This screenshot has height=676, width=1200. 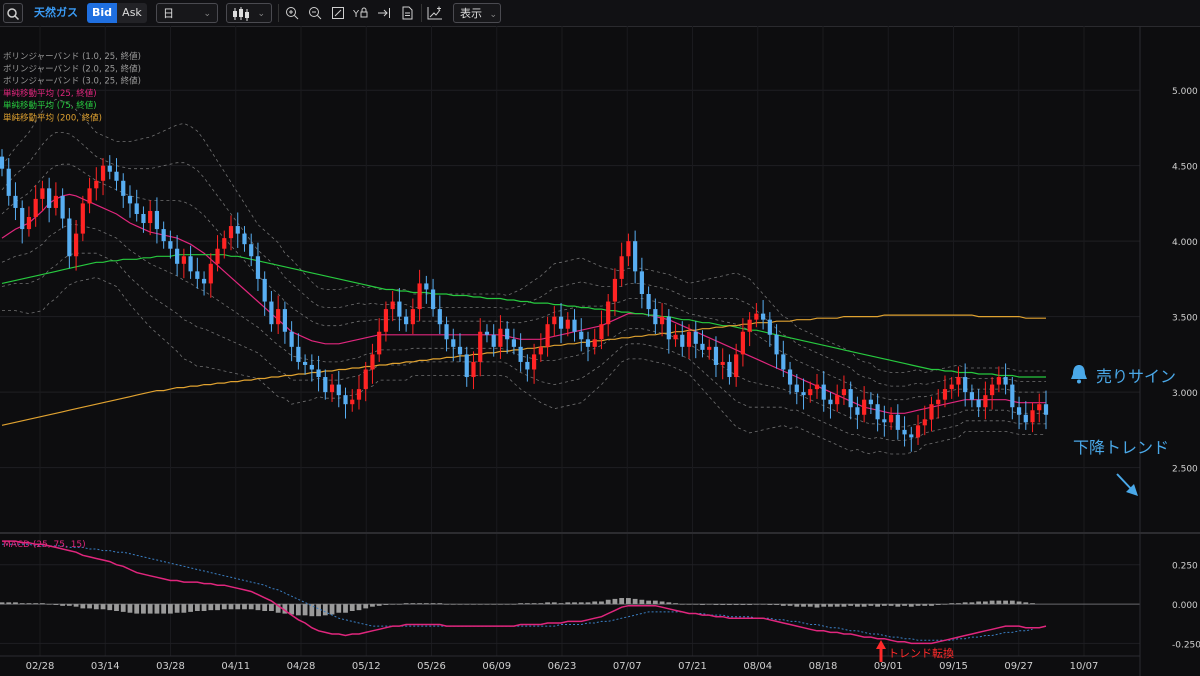 What do you see at coordinates (13, 13) in the screenshot?
I see `search-icon` at bounding box center [13, 13].